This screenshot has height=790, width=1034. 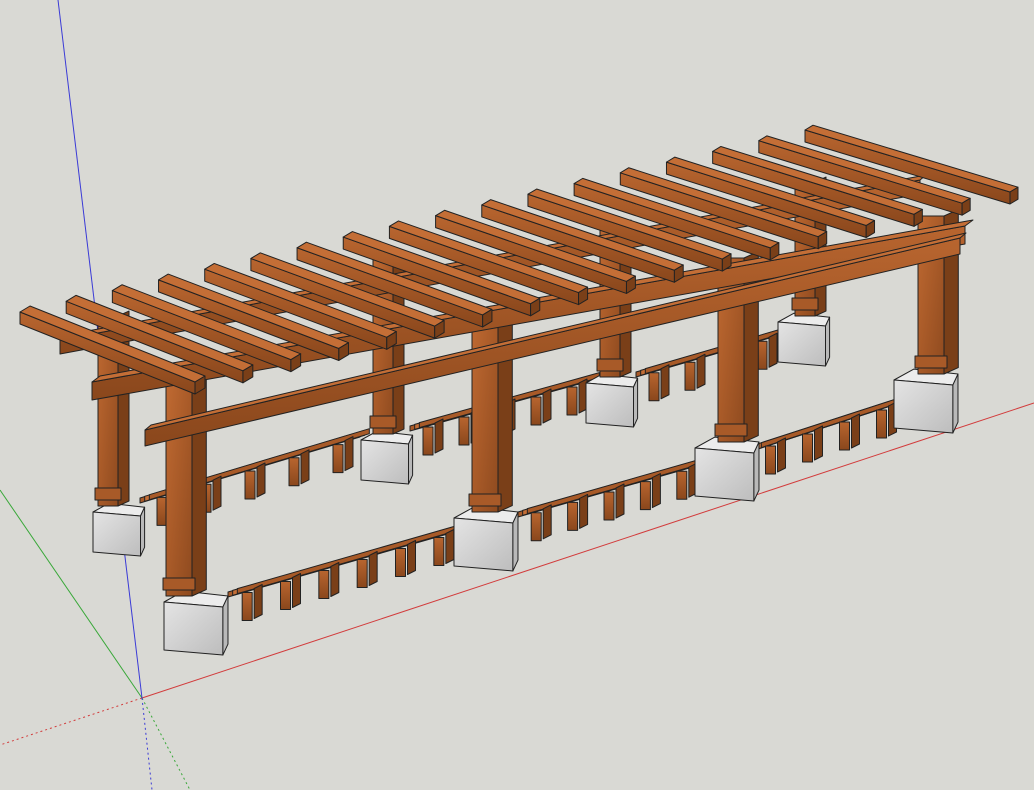 What do you see at coordinates (485, 500) in the screenshot?
I see `front-post-2-base-band` at bounding box center [485, 500].